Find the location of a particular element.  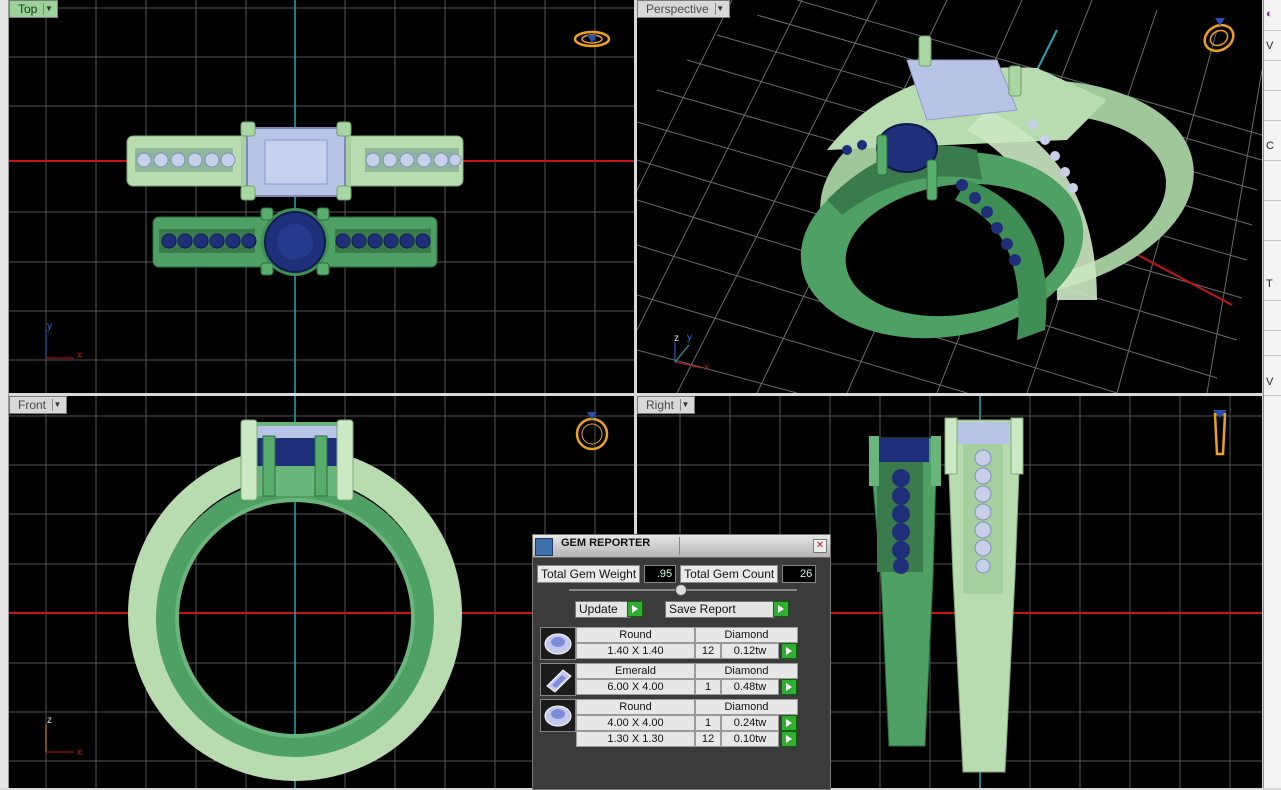

save-report-button: Save Report is located at coordinates (720, 609).